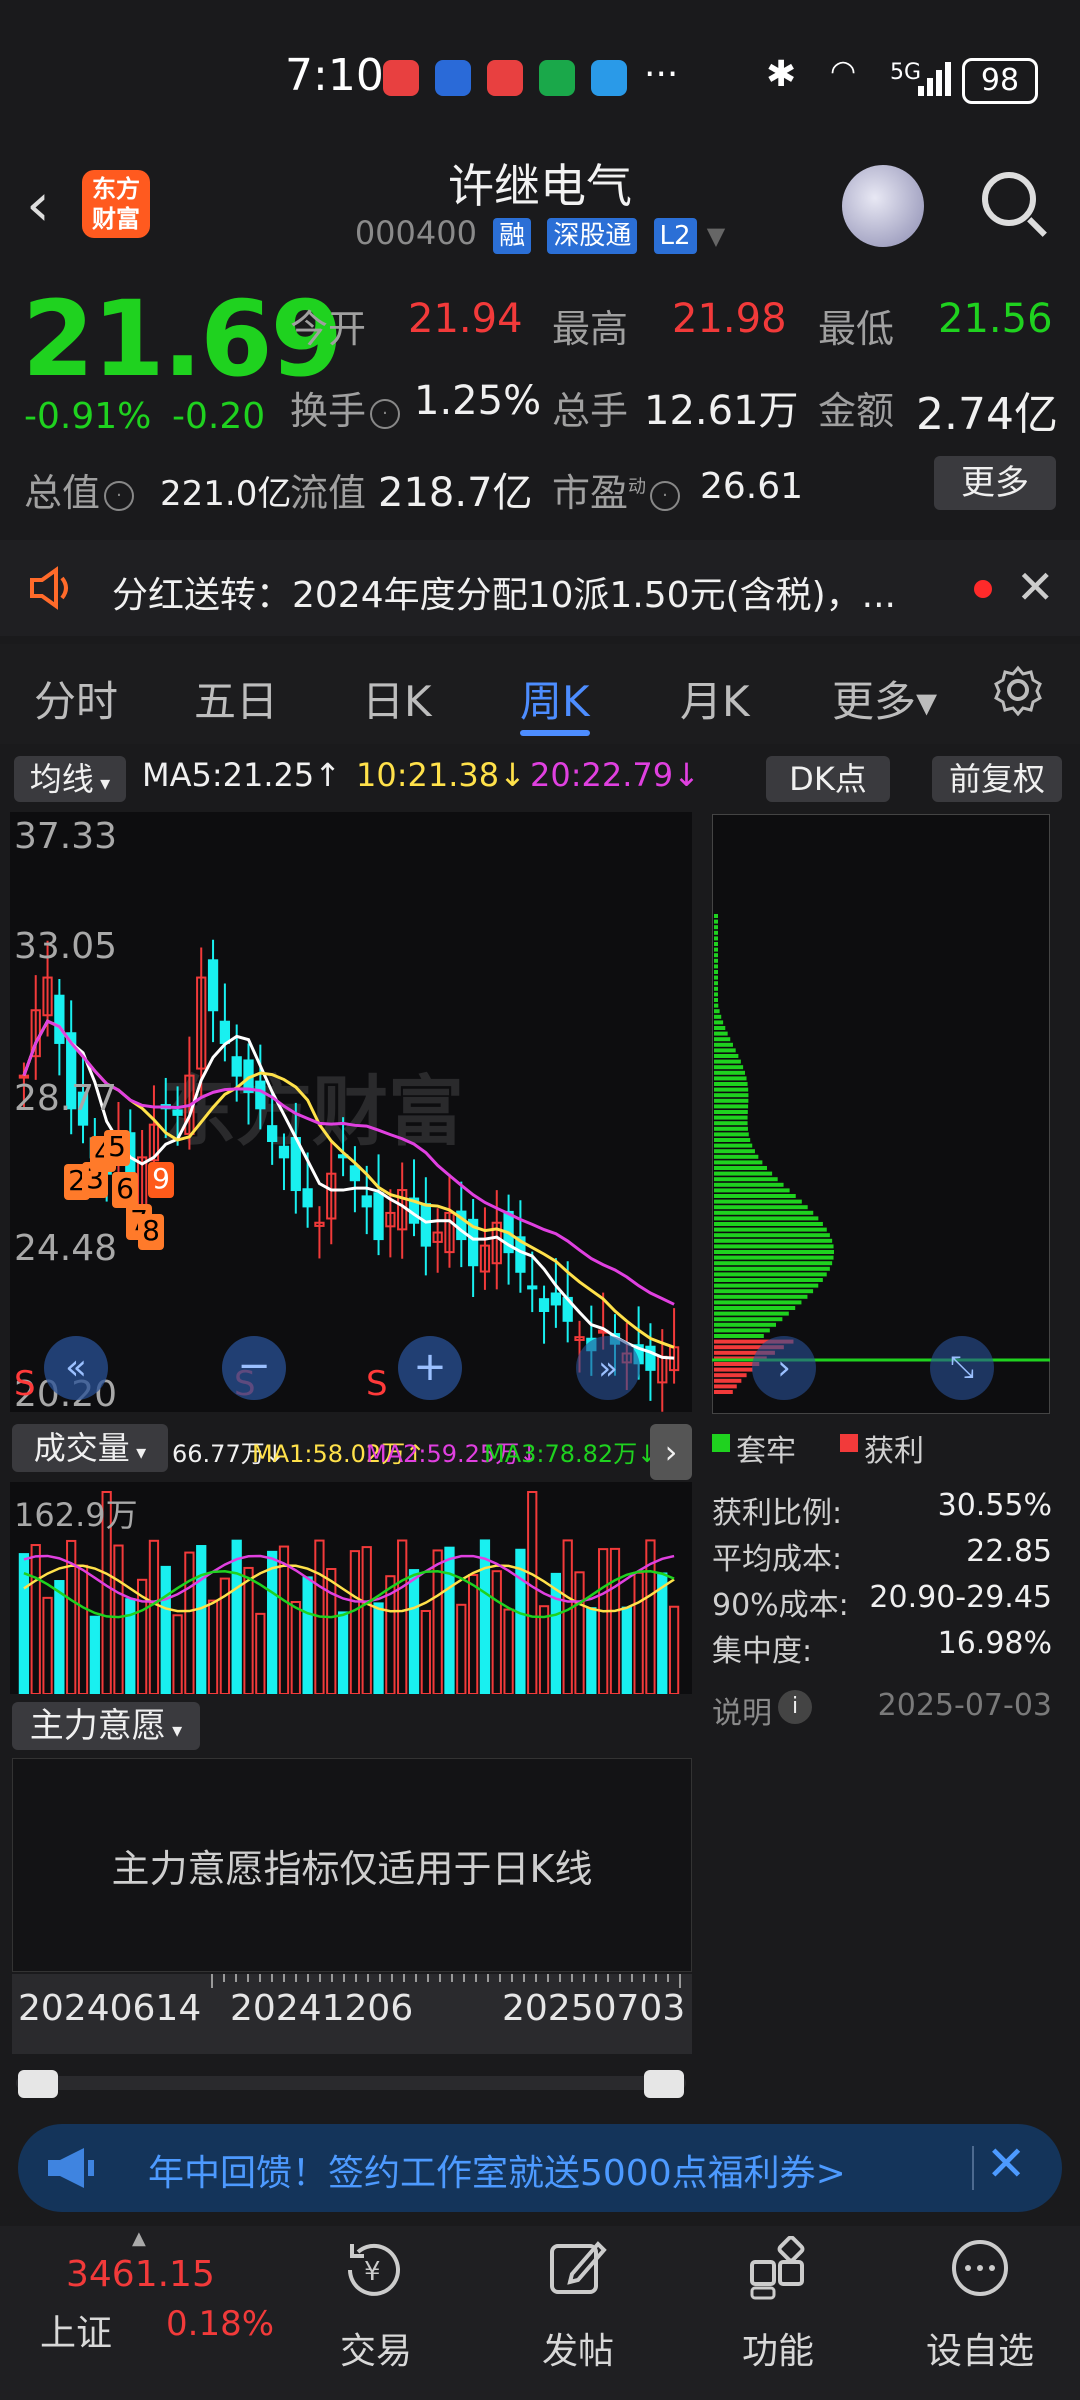 This screenshot has width=1080, height=2400. I want to click on more-quote-button: 更多, so click(995, 483).